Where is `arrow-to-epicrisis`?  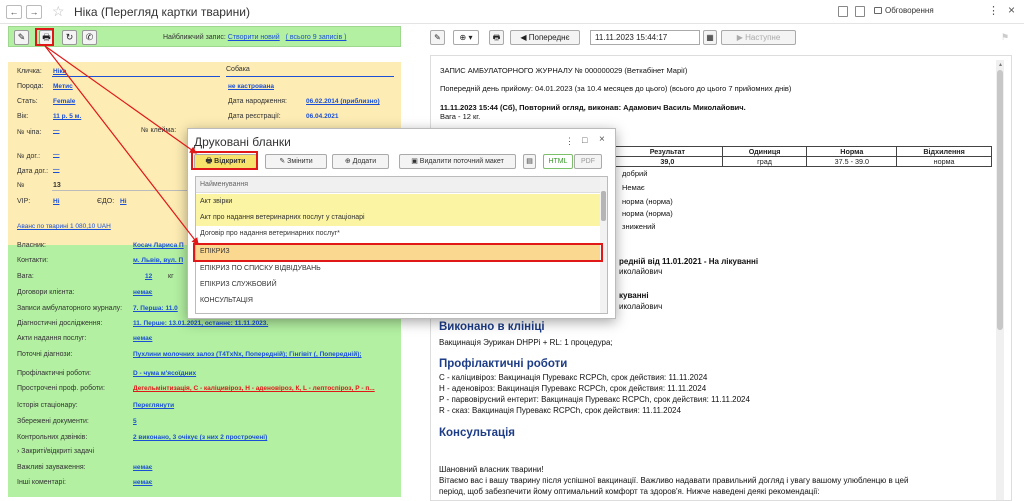
arrow-to-epicrisis is located at coordinates (121, 145).